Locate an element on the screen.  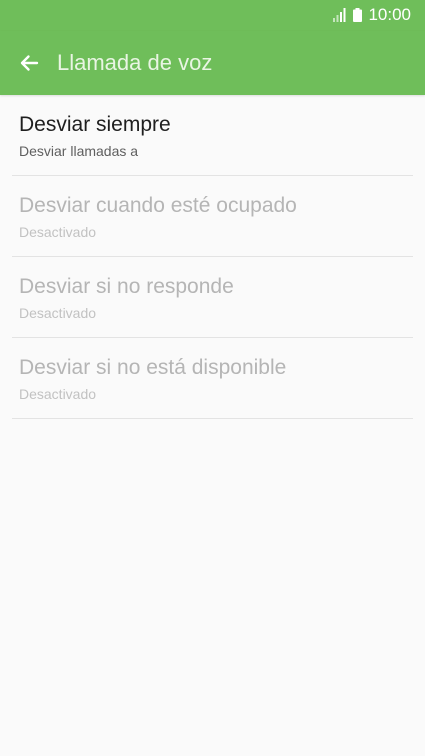
signal-icon is located at coordinates (339, 15).